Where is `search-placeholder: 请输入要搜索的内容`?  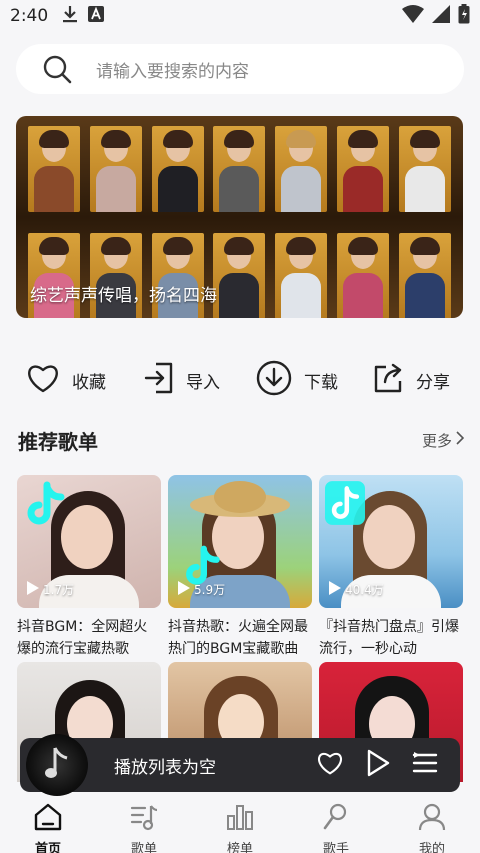
search-placeholder: 请输入要搜索的内容 is located at coordinates (172, 71).